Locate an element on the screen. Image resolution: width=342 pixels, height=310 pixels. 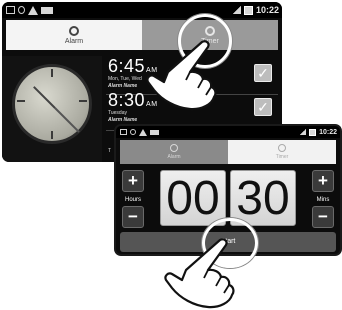
tab-timer-label: Timer is located at coordinates (282, 157).